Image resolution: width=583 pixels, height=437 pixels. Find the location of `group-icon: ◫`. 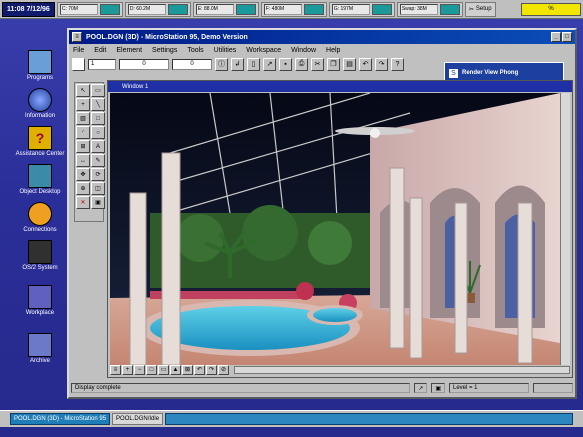

group-icon: ◫ is located at coordinates (98, 188).